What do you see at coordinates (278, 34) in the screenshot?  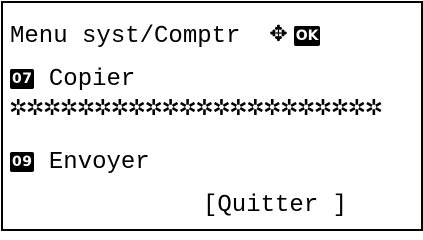 I see `four-way-arrow-icon: ✥` at bounding box center [278, 34].